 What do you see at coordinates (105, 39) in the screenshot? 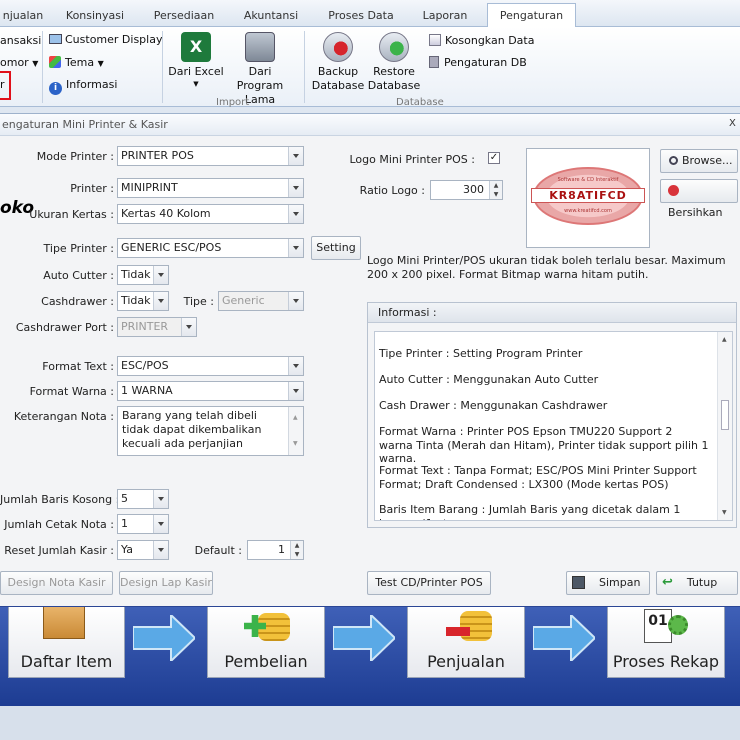
I see `customer-display-button: Customer Display` at bounding box center [105, 39].